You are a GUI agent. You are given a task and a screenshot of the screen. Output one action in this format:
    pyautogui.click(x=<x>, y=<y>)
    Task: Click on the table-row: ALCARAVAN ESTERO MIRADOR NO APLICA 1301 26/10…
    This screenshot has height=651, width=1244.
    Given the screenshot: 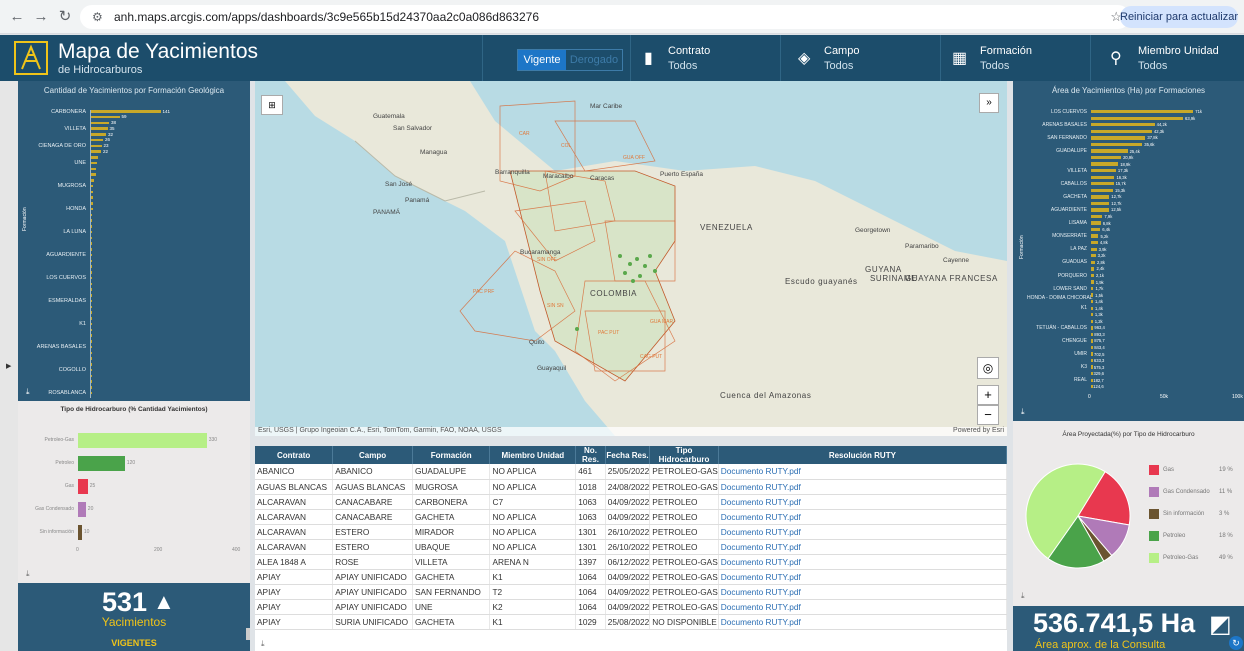 What is the action you would take?
    pyautogui.click(x=631, y=532)
    